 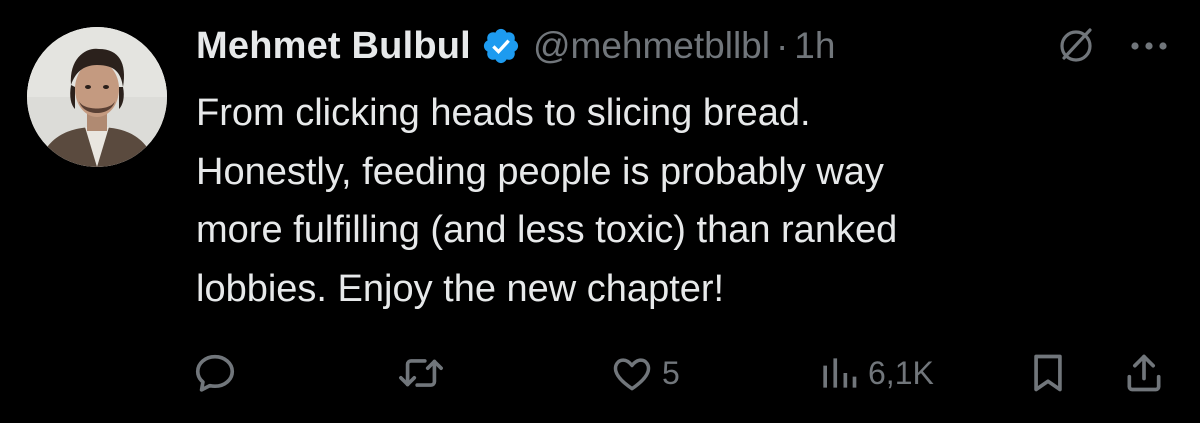 What do you see at coordinates (1076, 46) in the screenshot?
I see `grok-icon` at bounding box center [1076, 46].